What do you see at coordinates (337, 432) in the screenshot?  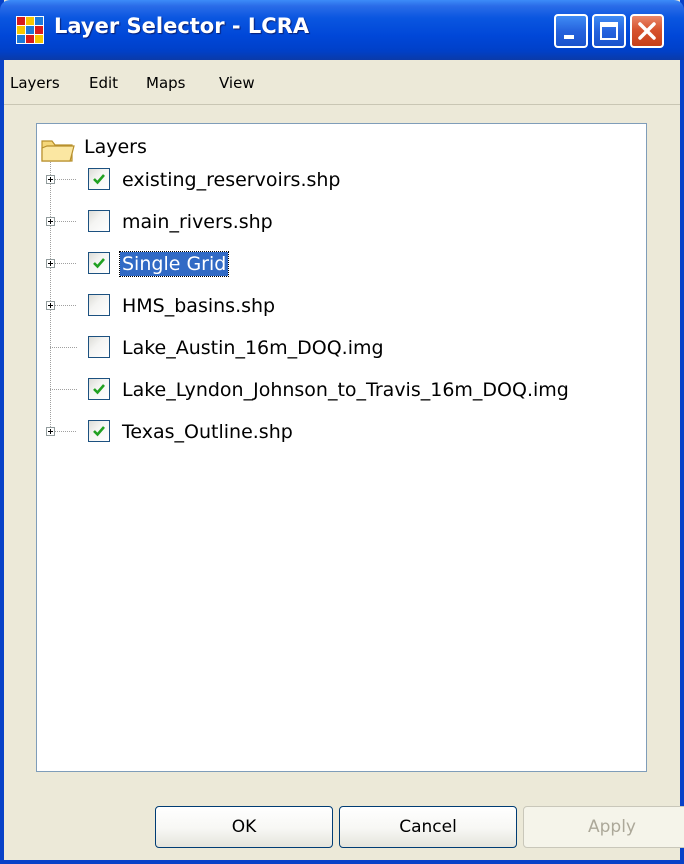 I see `tree-row: Texas_Outline.shp` at bounding box center [337, 432].